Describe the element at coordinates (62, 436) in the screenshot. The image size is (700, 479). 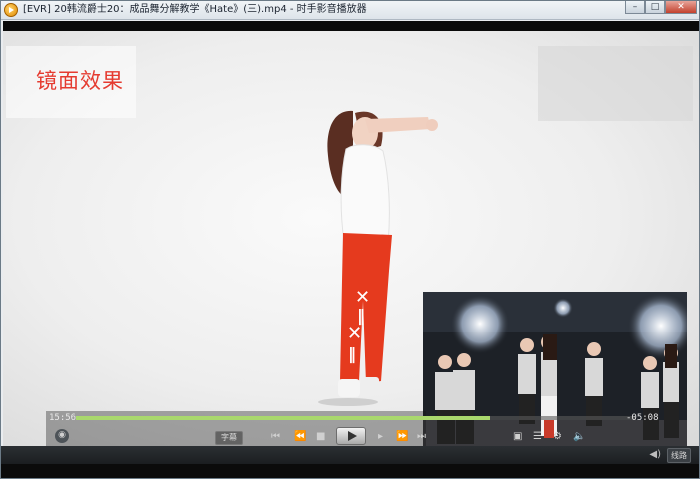
I see `user-icon: ◉` at that location.